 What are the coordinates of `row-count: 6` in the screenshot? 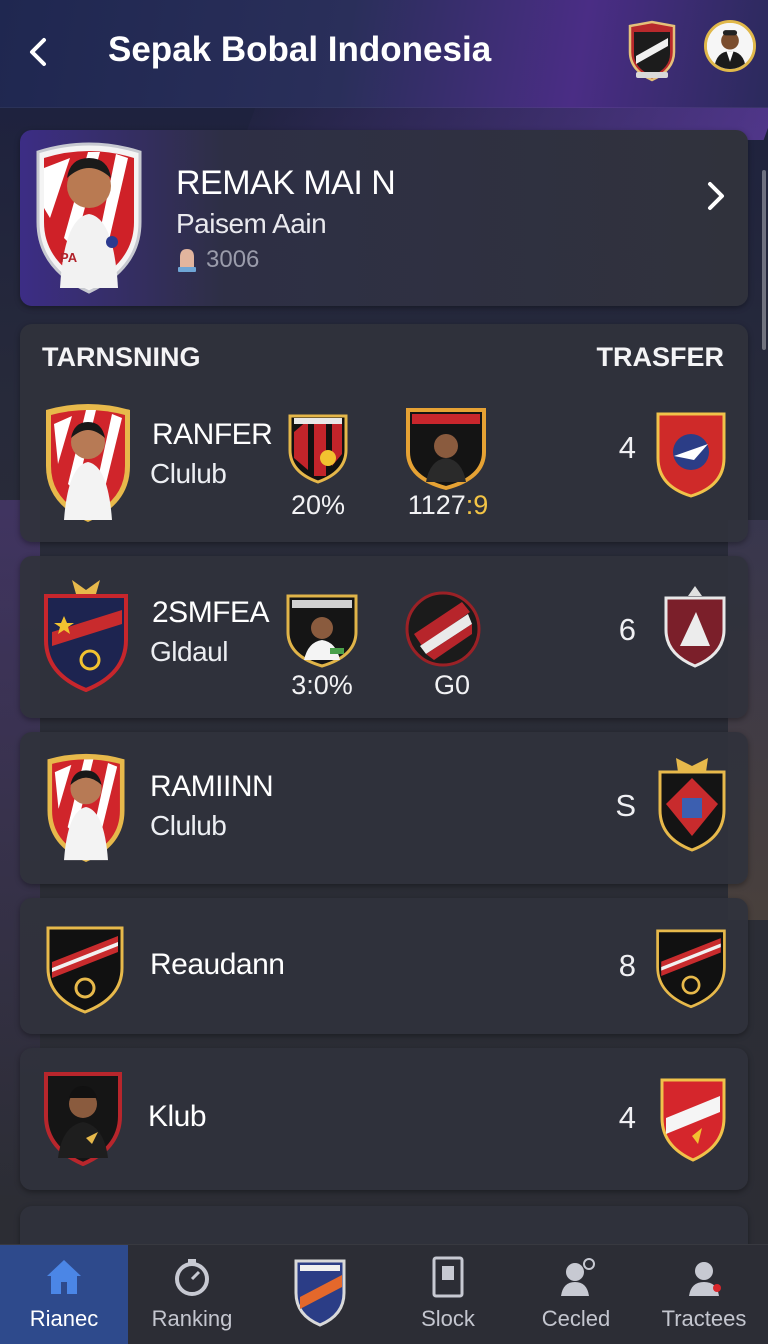 It's located at (627, 629).